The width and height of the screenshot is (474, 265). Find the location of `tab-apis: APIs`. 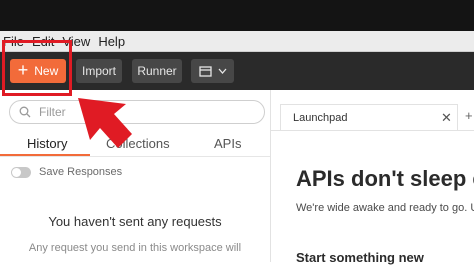

tab-apis: APIs is located at coordinates (227, 143).